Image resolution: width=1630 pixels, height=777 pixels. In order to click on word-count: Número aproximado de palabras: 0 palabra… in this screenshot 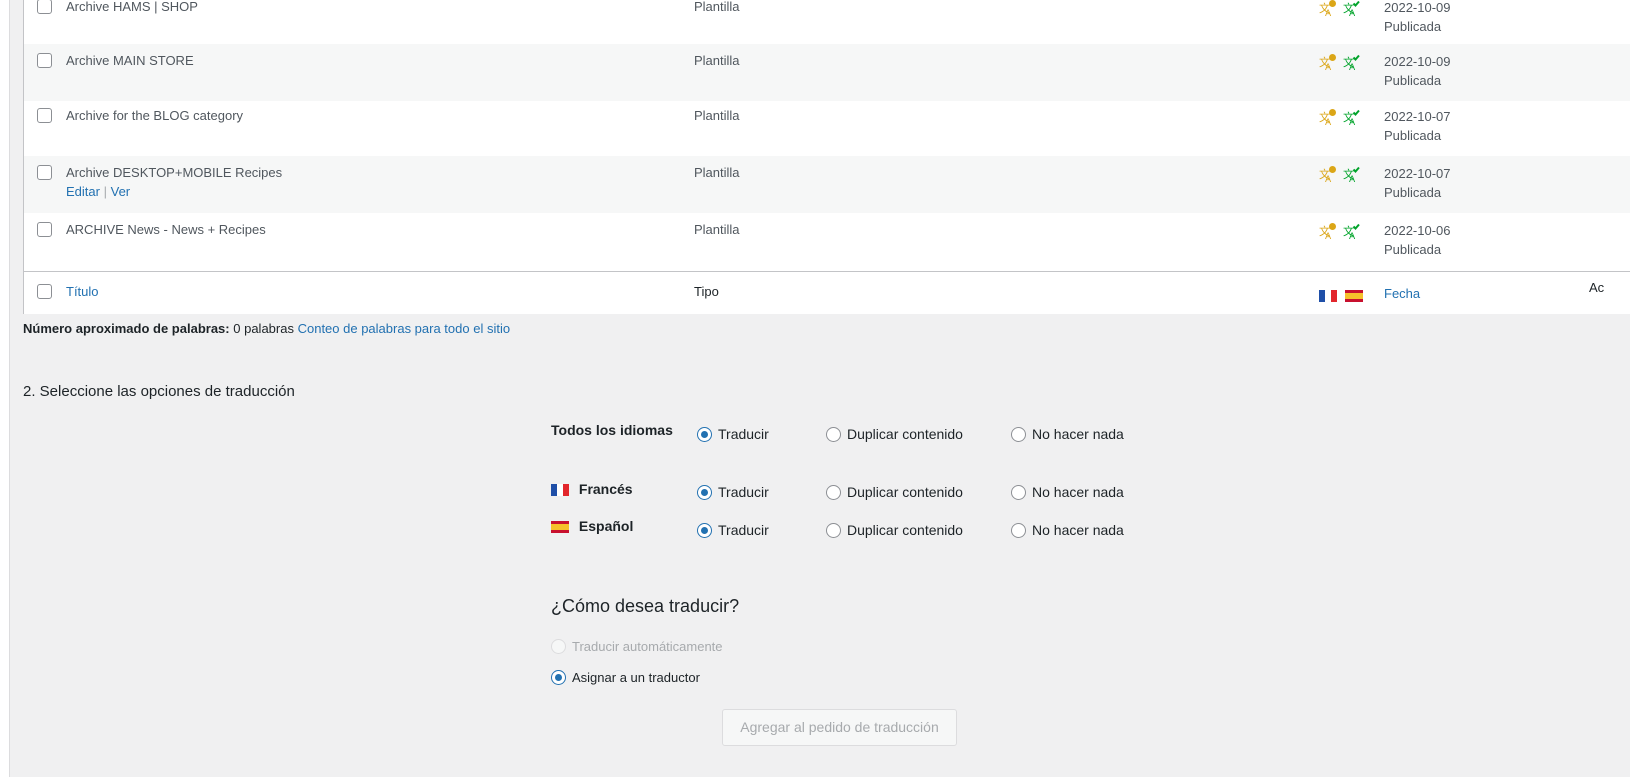, I will do `click(266, 328)`.